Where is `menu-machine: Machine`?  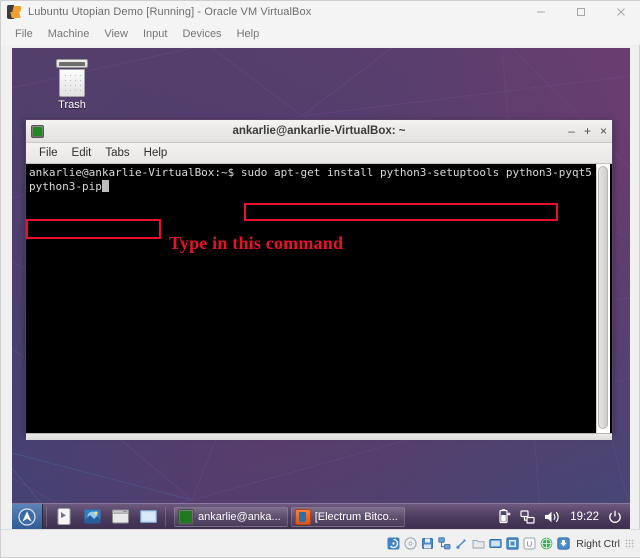 menu-machine: Machine is located at coordinates (69, 34).